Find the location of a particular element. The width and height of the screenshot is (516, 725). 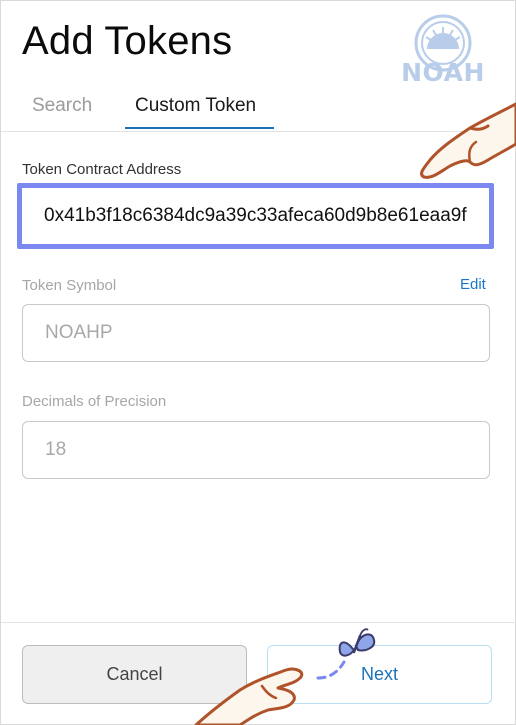

tab-search: Search is located at coordinates (62, 106).